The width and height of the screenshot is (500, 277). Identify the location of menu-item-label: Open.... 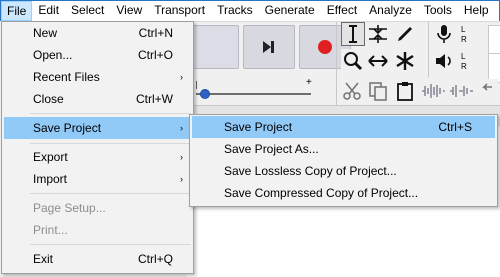
(53, 55).